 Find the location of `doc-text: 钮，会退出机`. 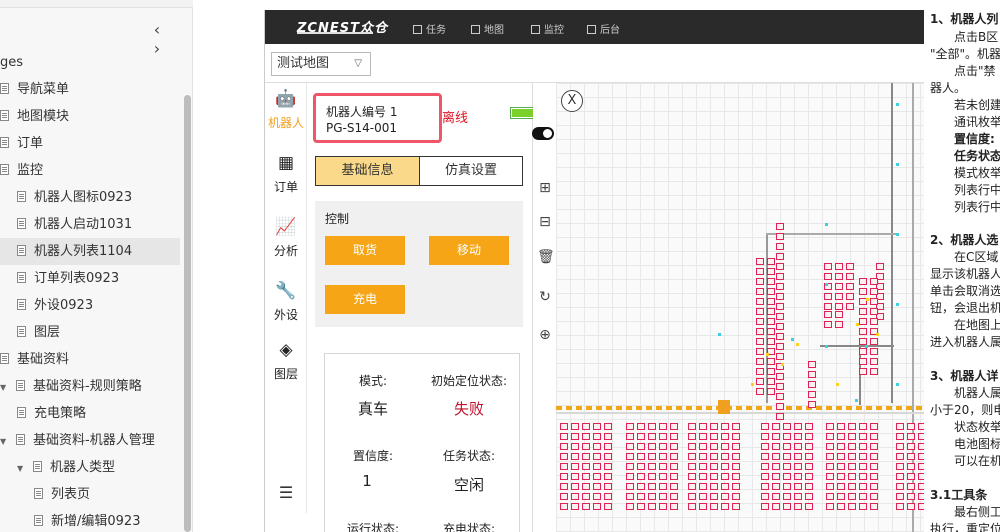

doc-text: 钮，会退出机 is located at coordinates (965, 308).